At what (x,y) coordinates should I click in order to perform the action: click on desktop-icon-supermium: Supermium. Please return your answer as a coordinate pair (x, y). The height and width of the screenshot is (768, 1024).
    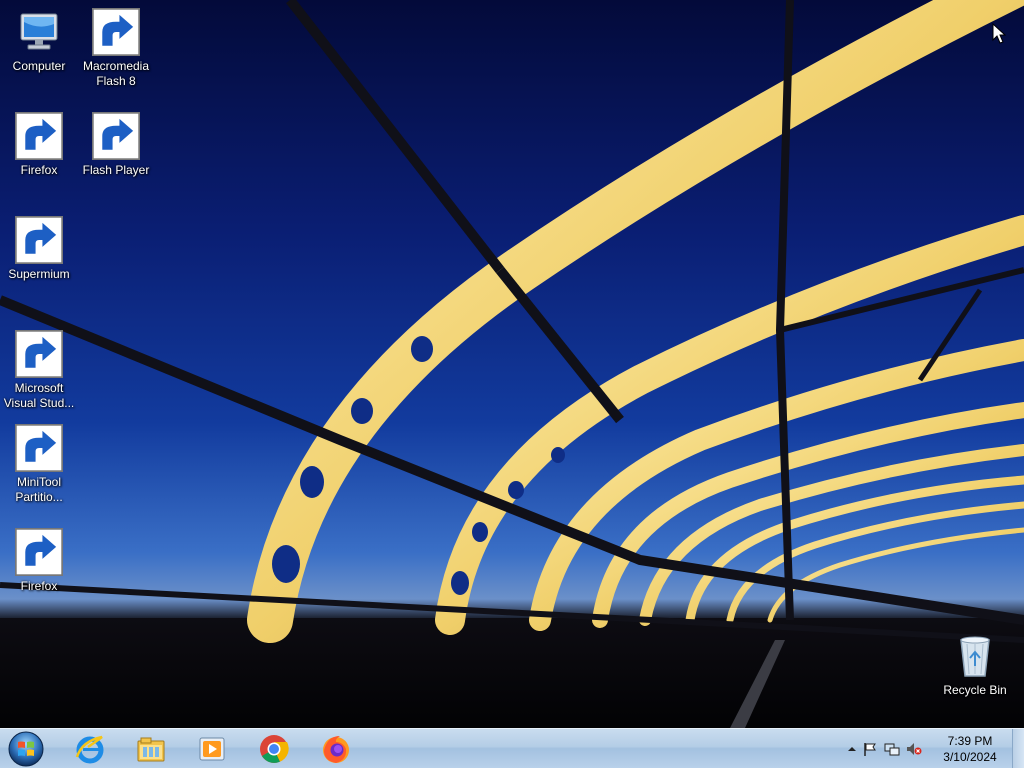
    Looking at the image, I should click on (39, 249).